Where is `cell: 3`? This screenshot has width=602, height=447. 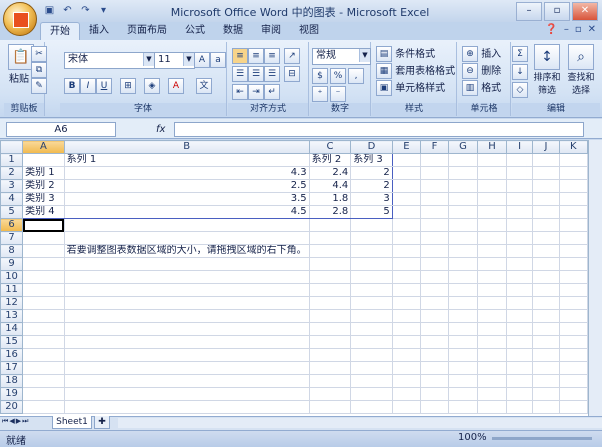 cell: 3 is located at coordinates (371, 199).